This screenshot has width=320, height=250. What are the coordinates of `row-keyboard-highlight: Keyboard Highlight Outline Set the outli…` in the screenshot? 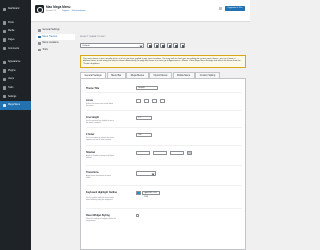 It's located at (164, 199).